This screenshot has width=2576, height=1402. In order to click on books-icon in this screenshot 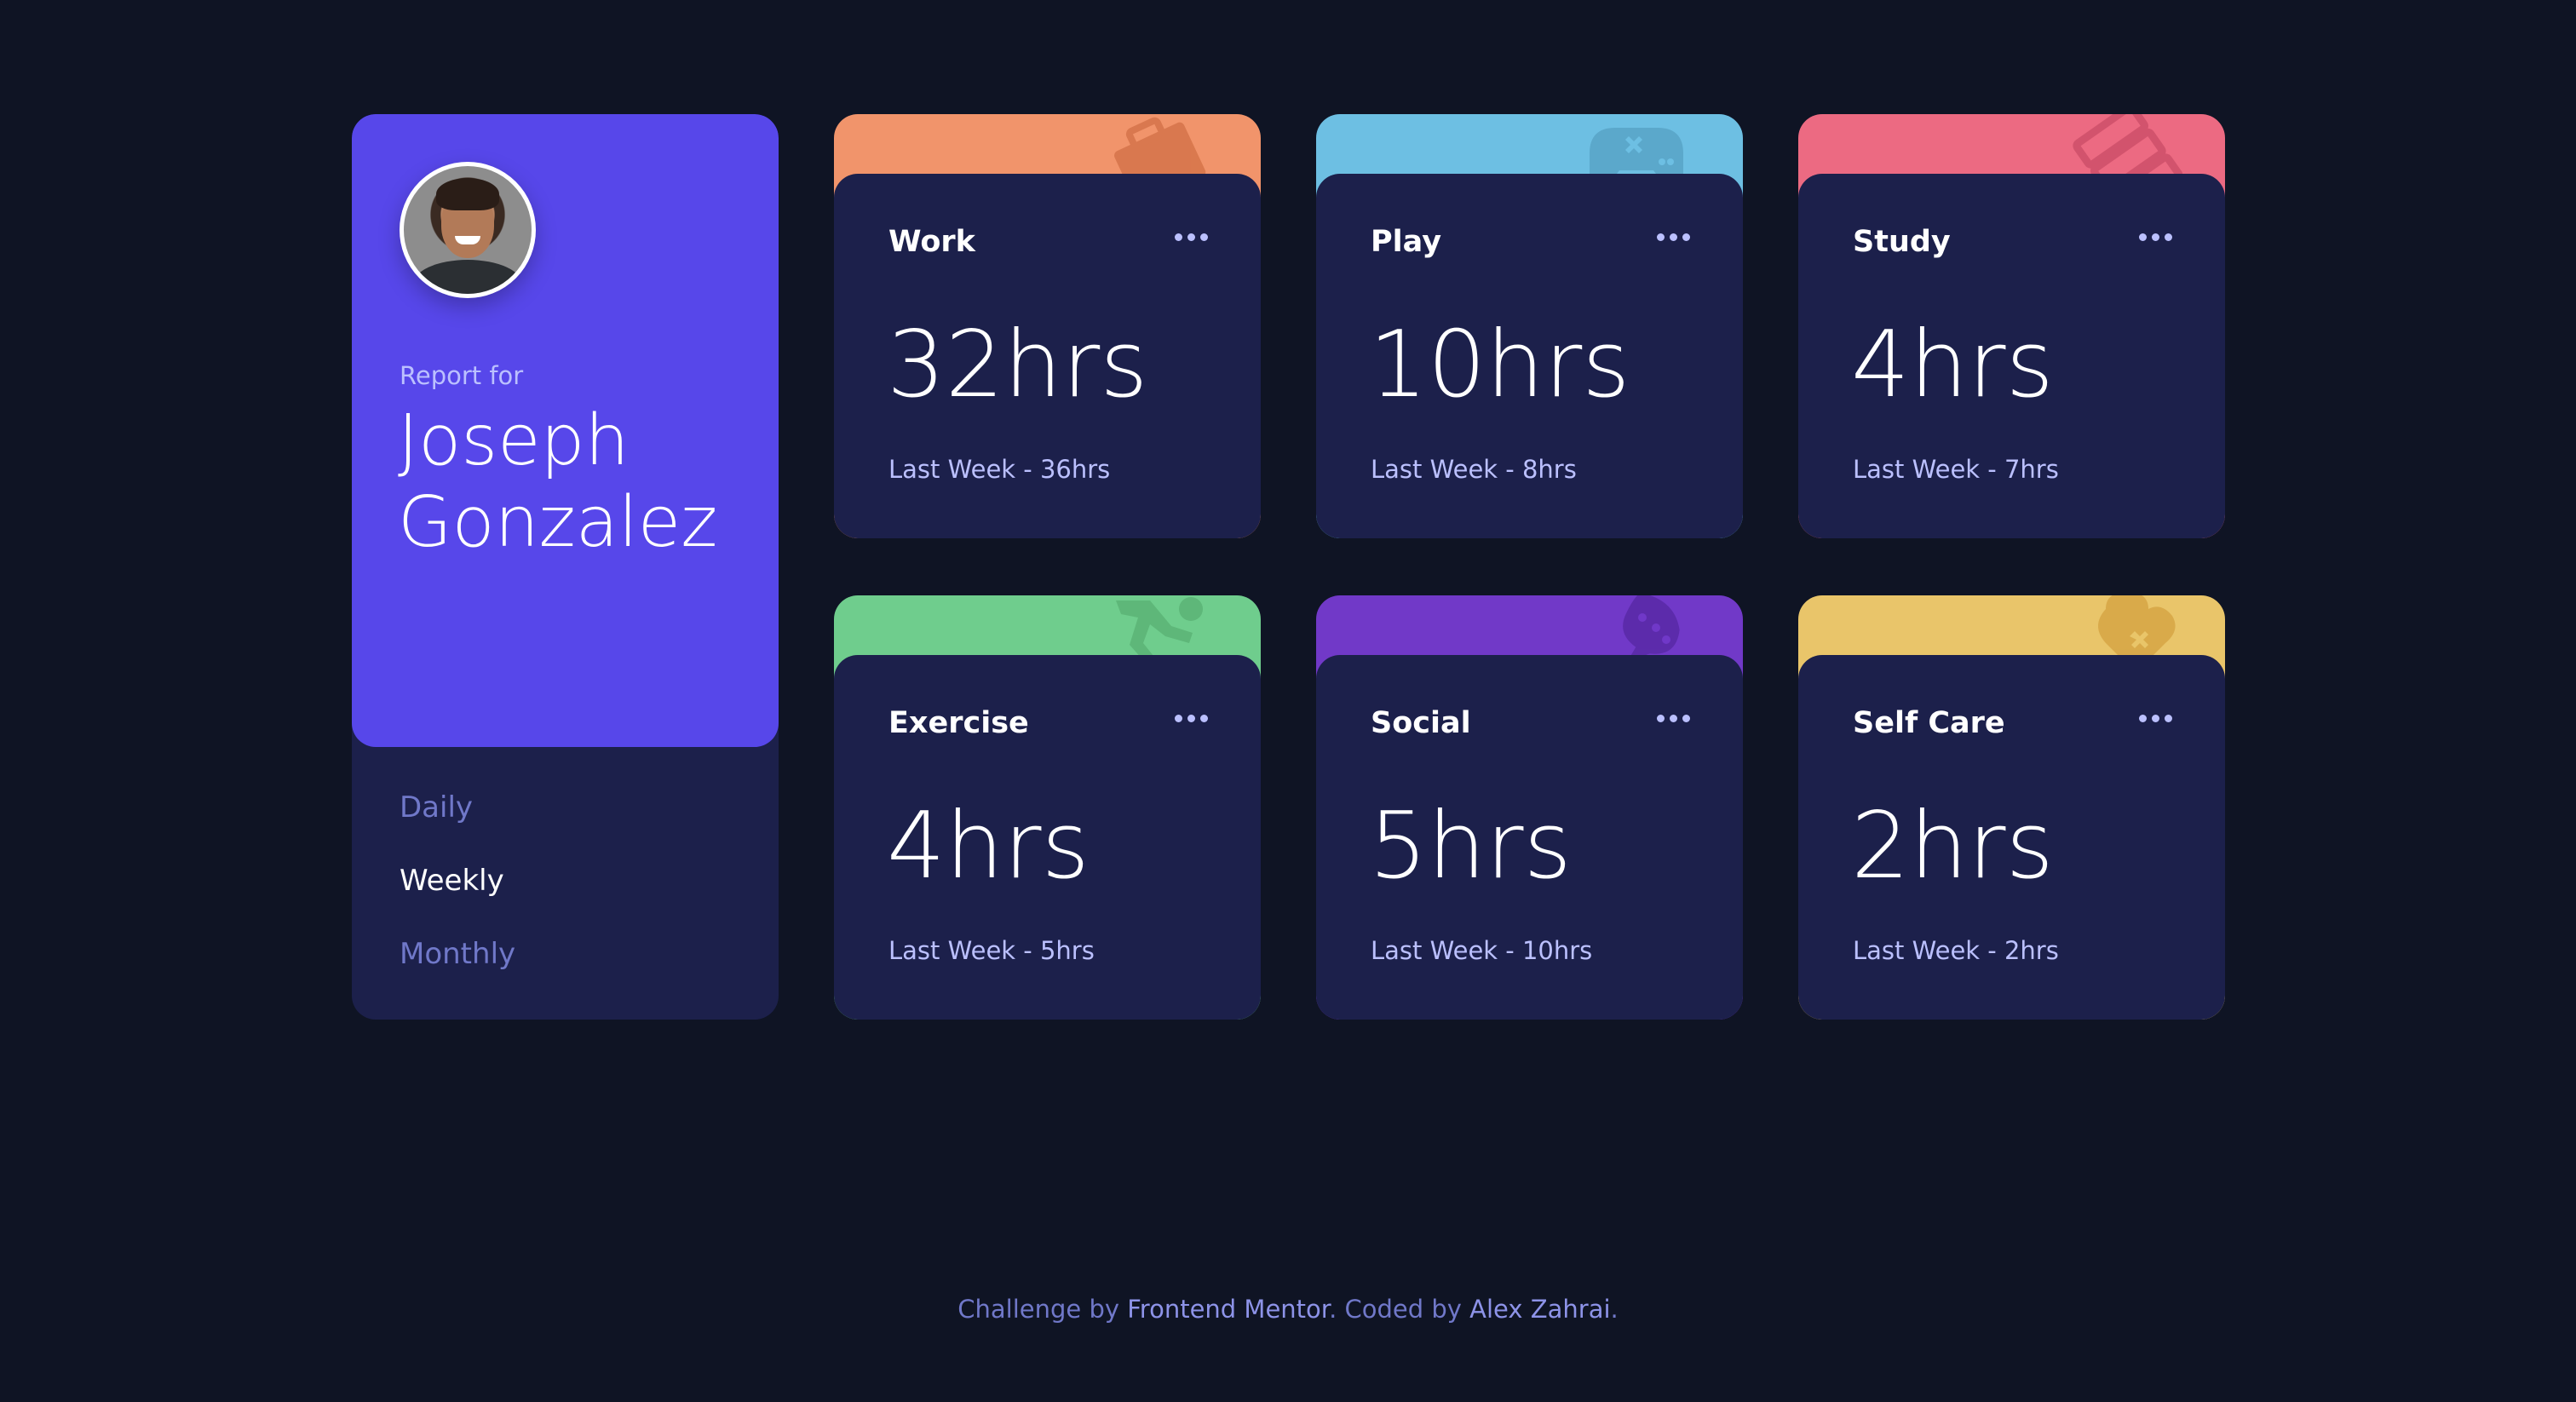, I will do `click(2127, 146)`.